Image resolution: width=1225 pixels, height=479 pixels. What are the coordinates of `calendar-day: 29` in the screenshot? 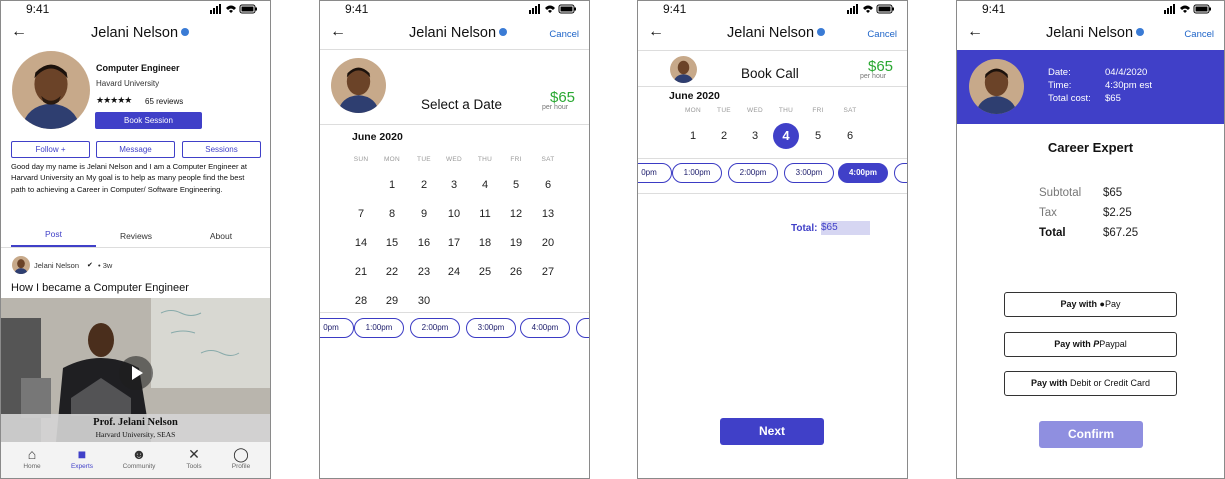 It's located at (392, 301).